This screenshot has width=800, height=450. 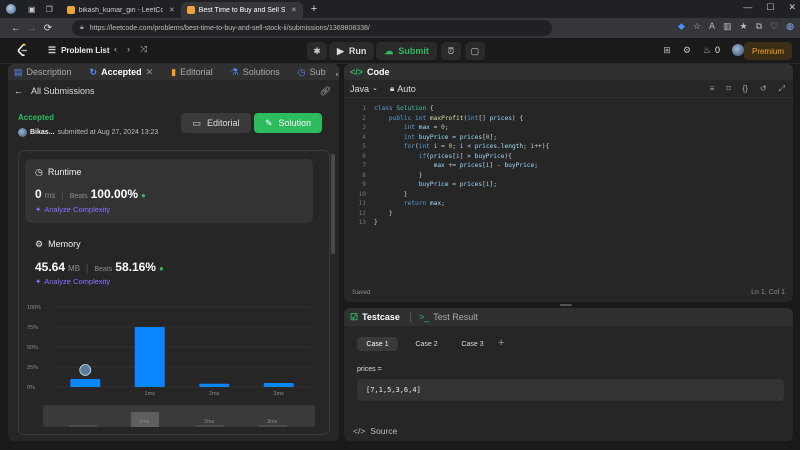 What do you see at coordinates (403, 89) in the screenshot?
I see `autocomplete-mode: 🔒︎ Auto` at bounding box center [403, 89].